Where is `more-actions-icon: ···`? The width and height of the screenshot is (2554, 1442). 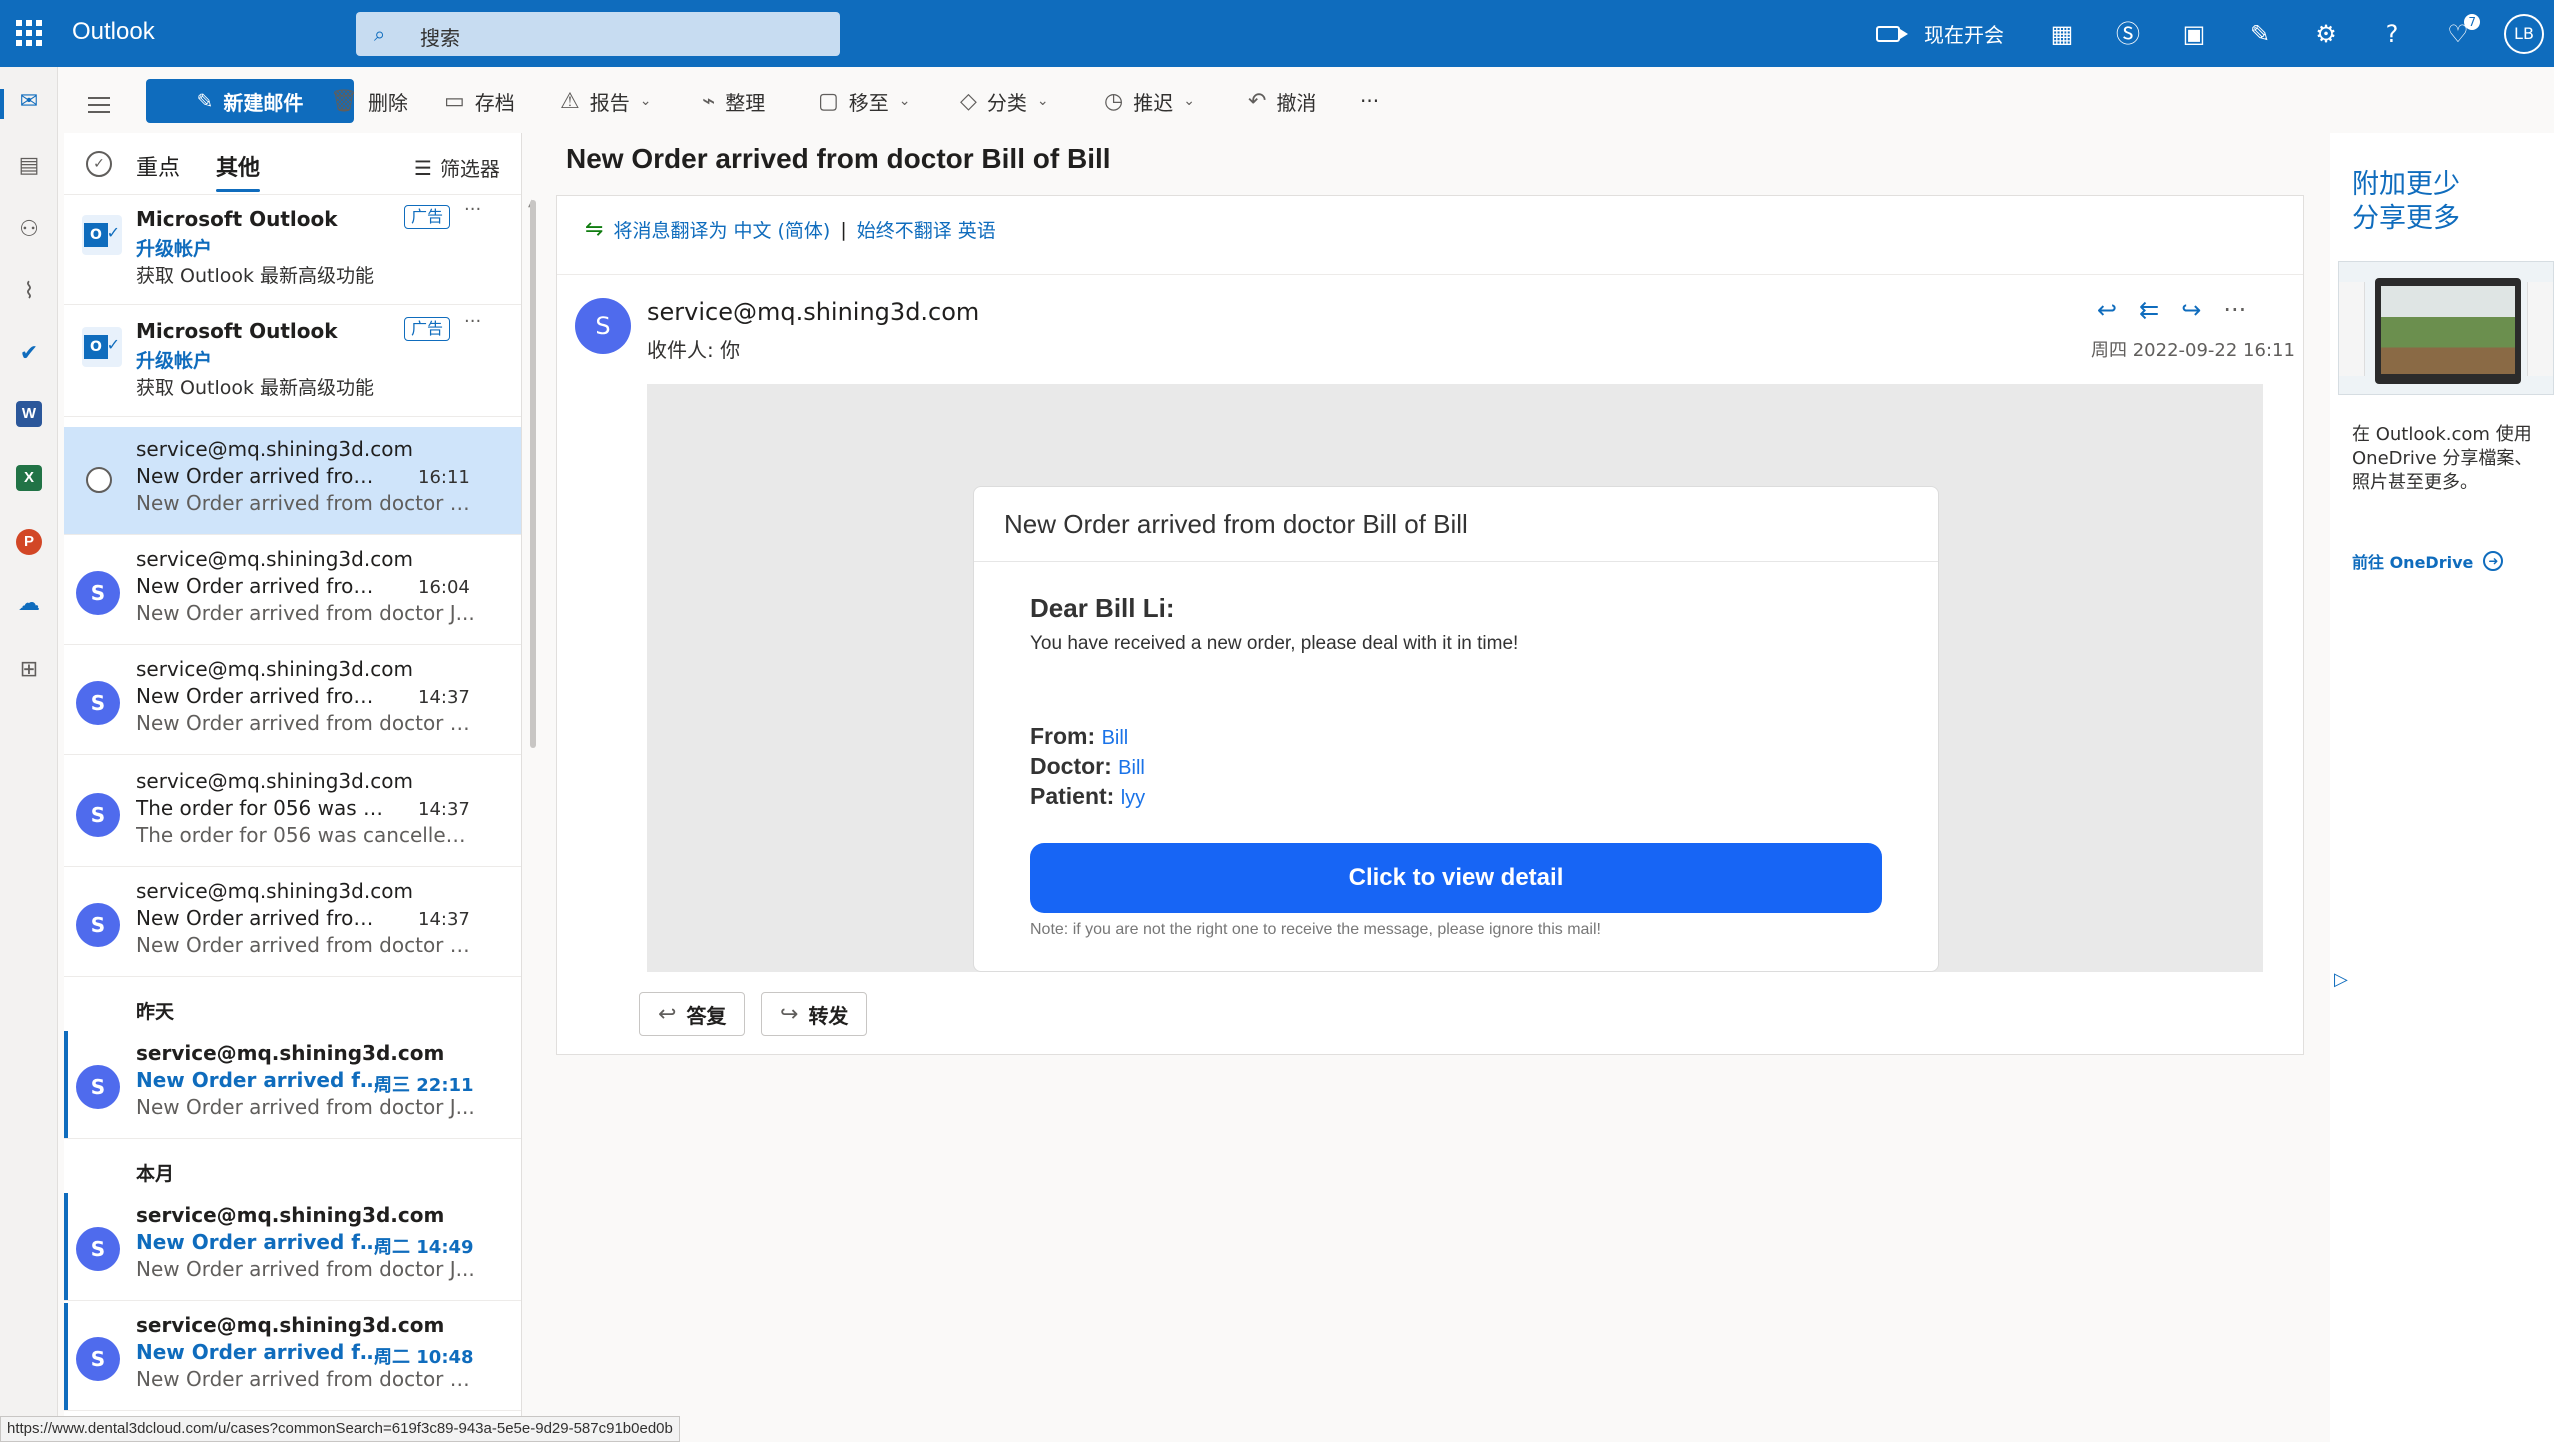 more-actions-icon: ··· is located at coordinates (2234, 310).